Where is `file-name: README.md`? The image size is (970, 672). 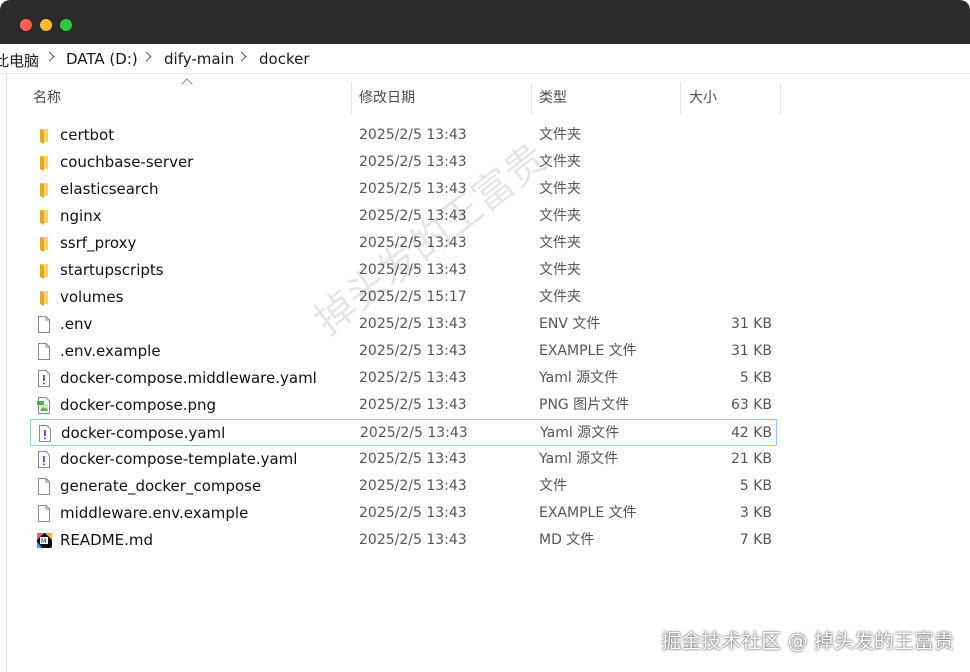 file-name: README.md is located at coordinates (107, 540).